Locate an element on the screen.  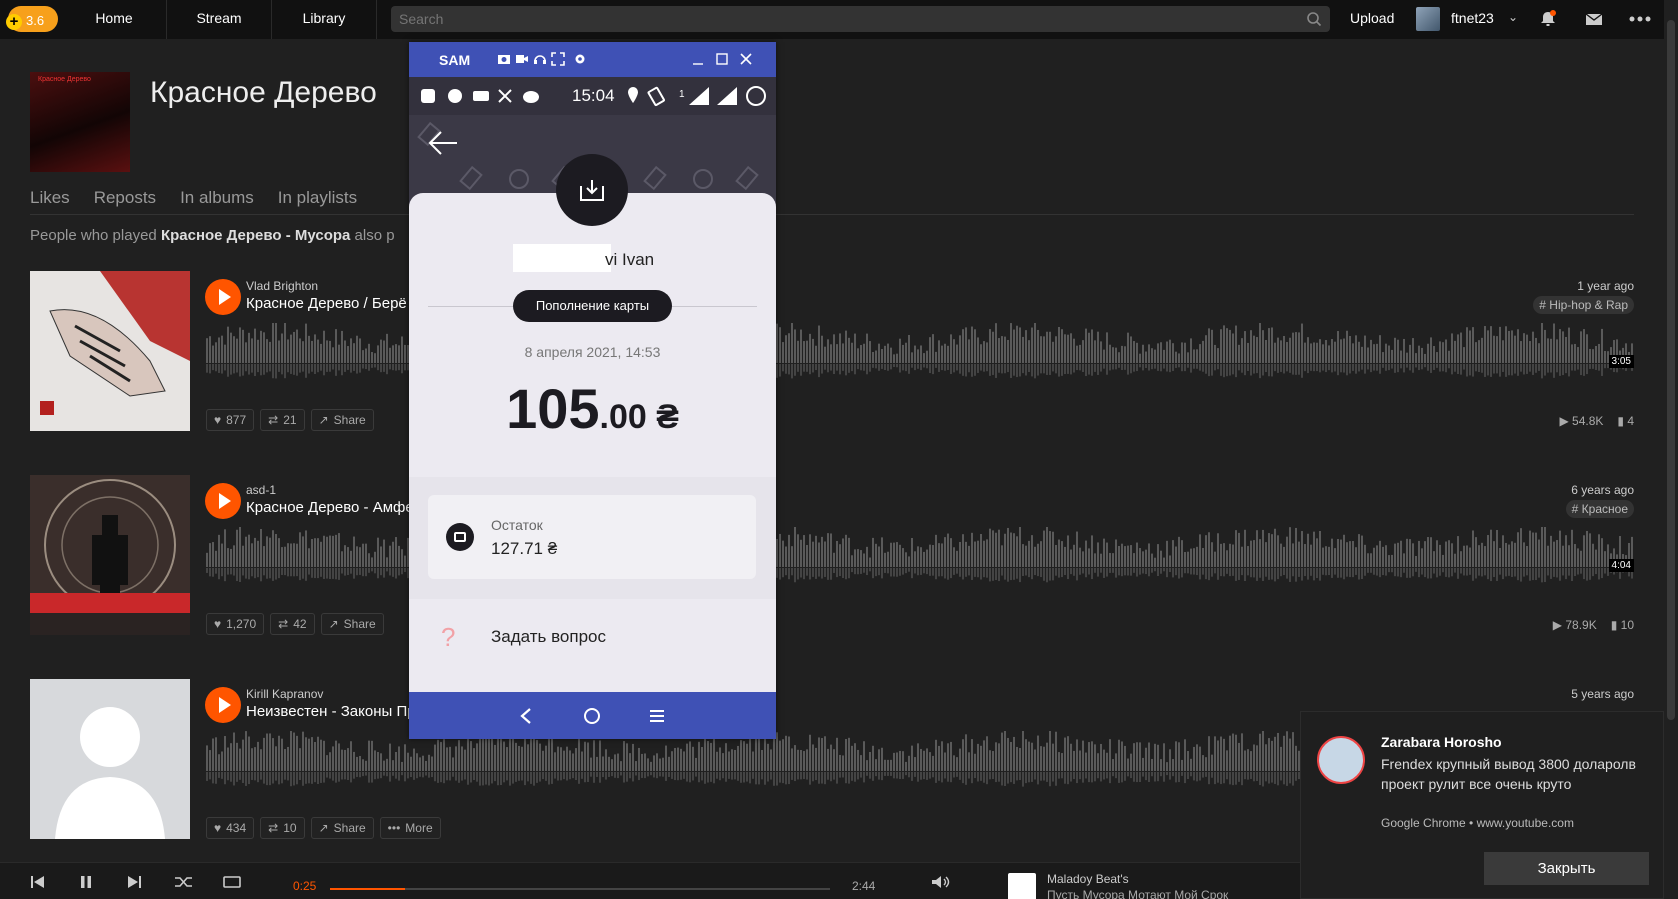
more-button: ••• More is located at coordinates (410, 828).